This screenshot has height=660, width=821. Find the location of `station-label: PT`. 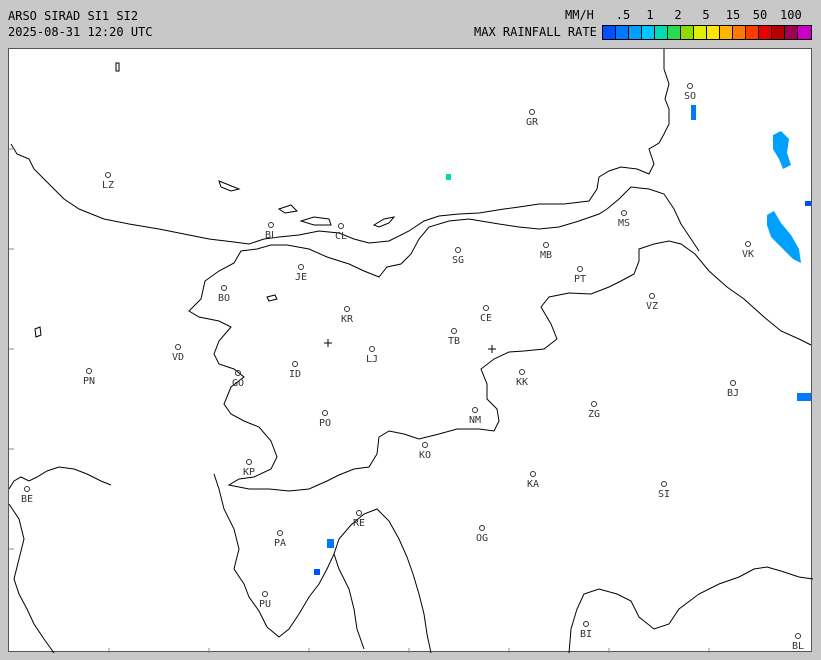

station-label: PT is located at coordinates (580, 279).